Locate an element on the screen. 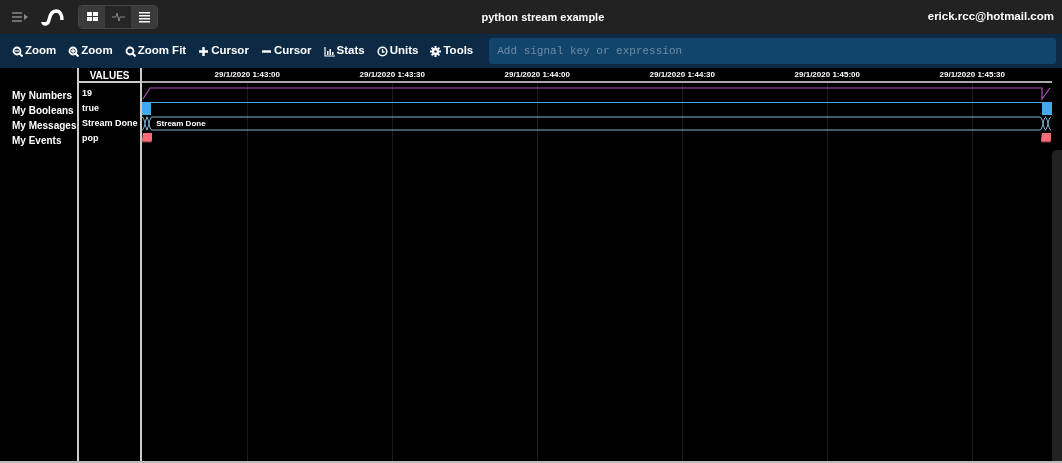  gear-icon is located at coordinates (436, 51).